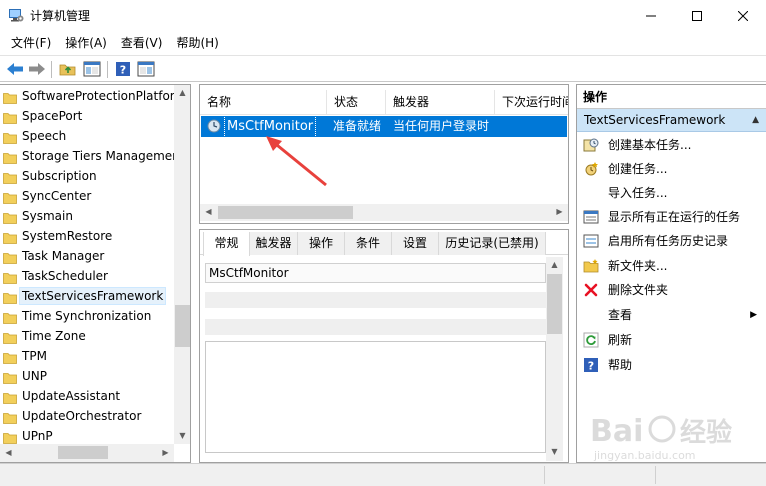 This screenshot has width=766, height=486. Describe the element at coordinates (671, 120) in the screenshot. I see `actions-group-header: TextServicesFramework ▲` at that location.